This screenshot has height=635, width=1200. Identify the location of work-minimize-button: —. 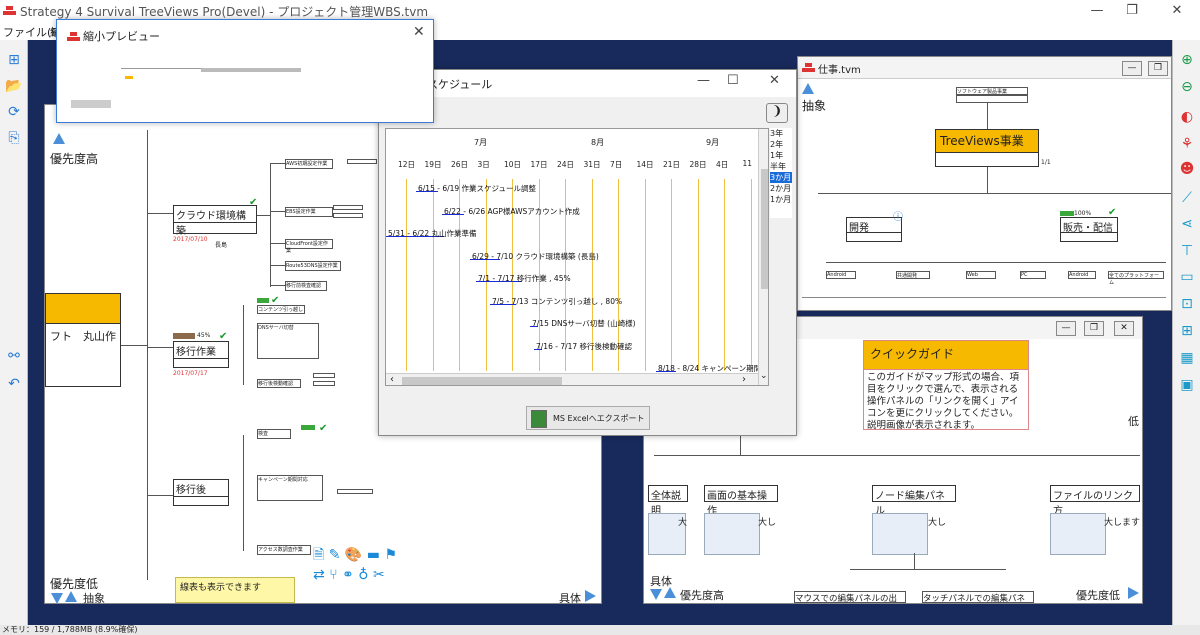
(1132, 68).